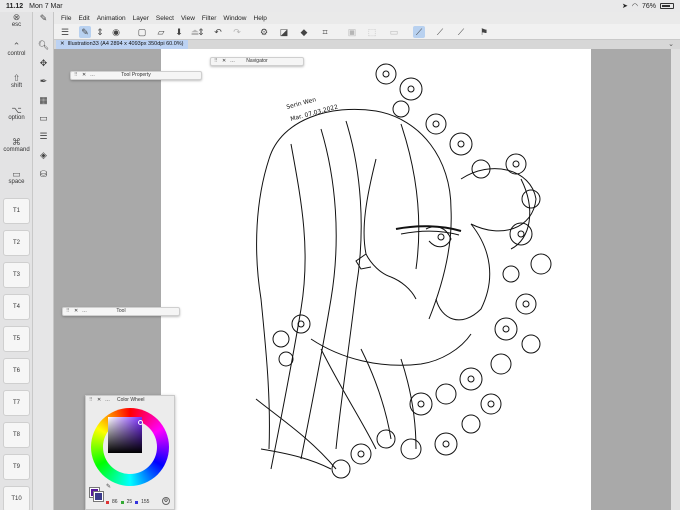  What do you see at coordinates (675, 279) in the screenshot?
I see `right-panel-edge` at bounding box center [675, 279].